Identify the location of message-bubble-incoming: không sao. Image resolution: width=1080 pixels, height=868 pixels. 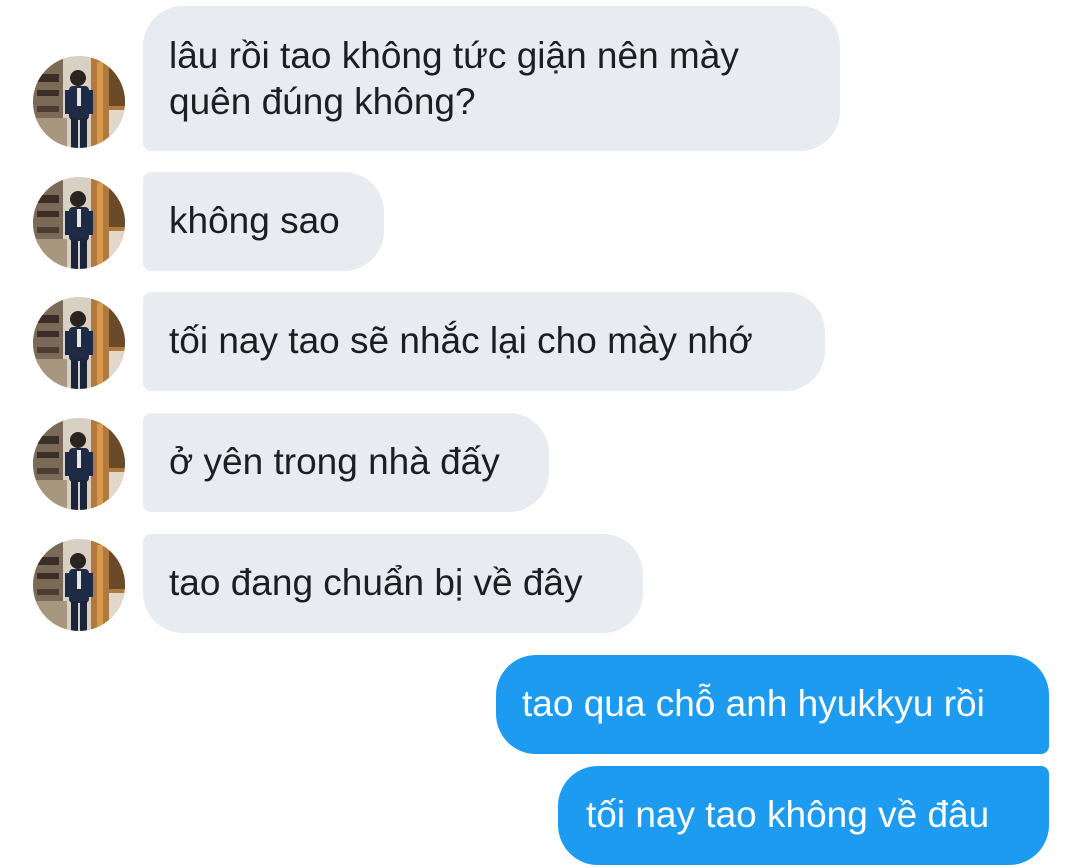
(263, 221).